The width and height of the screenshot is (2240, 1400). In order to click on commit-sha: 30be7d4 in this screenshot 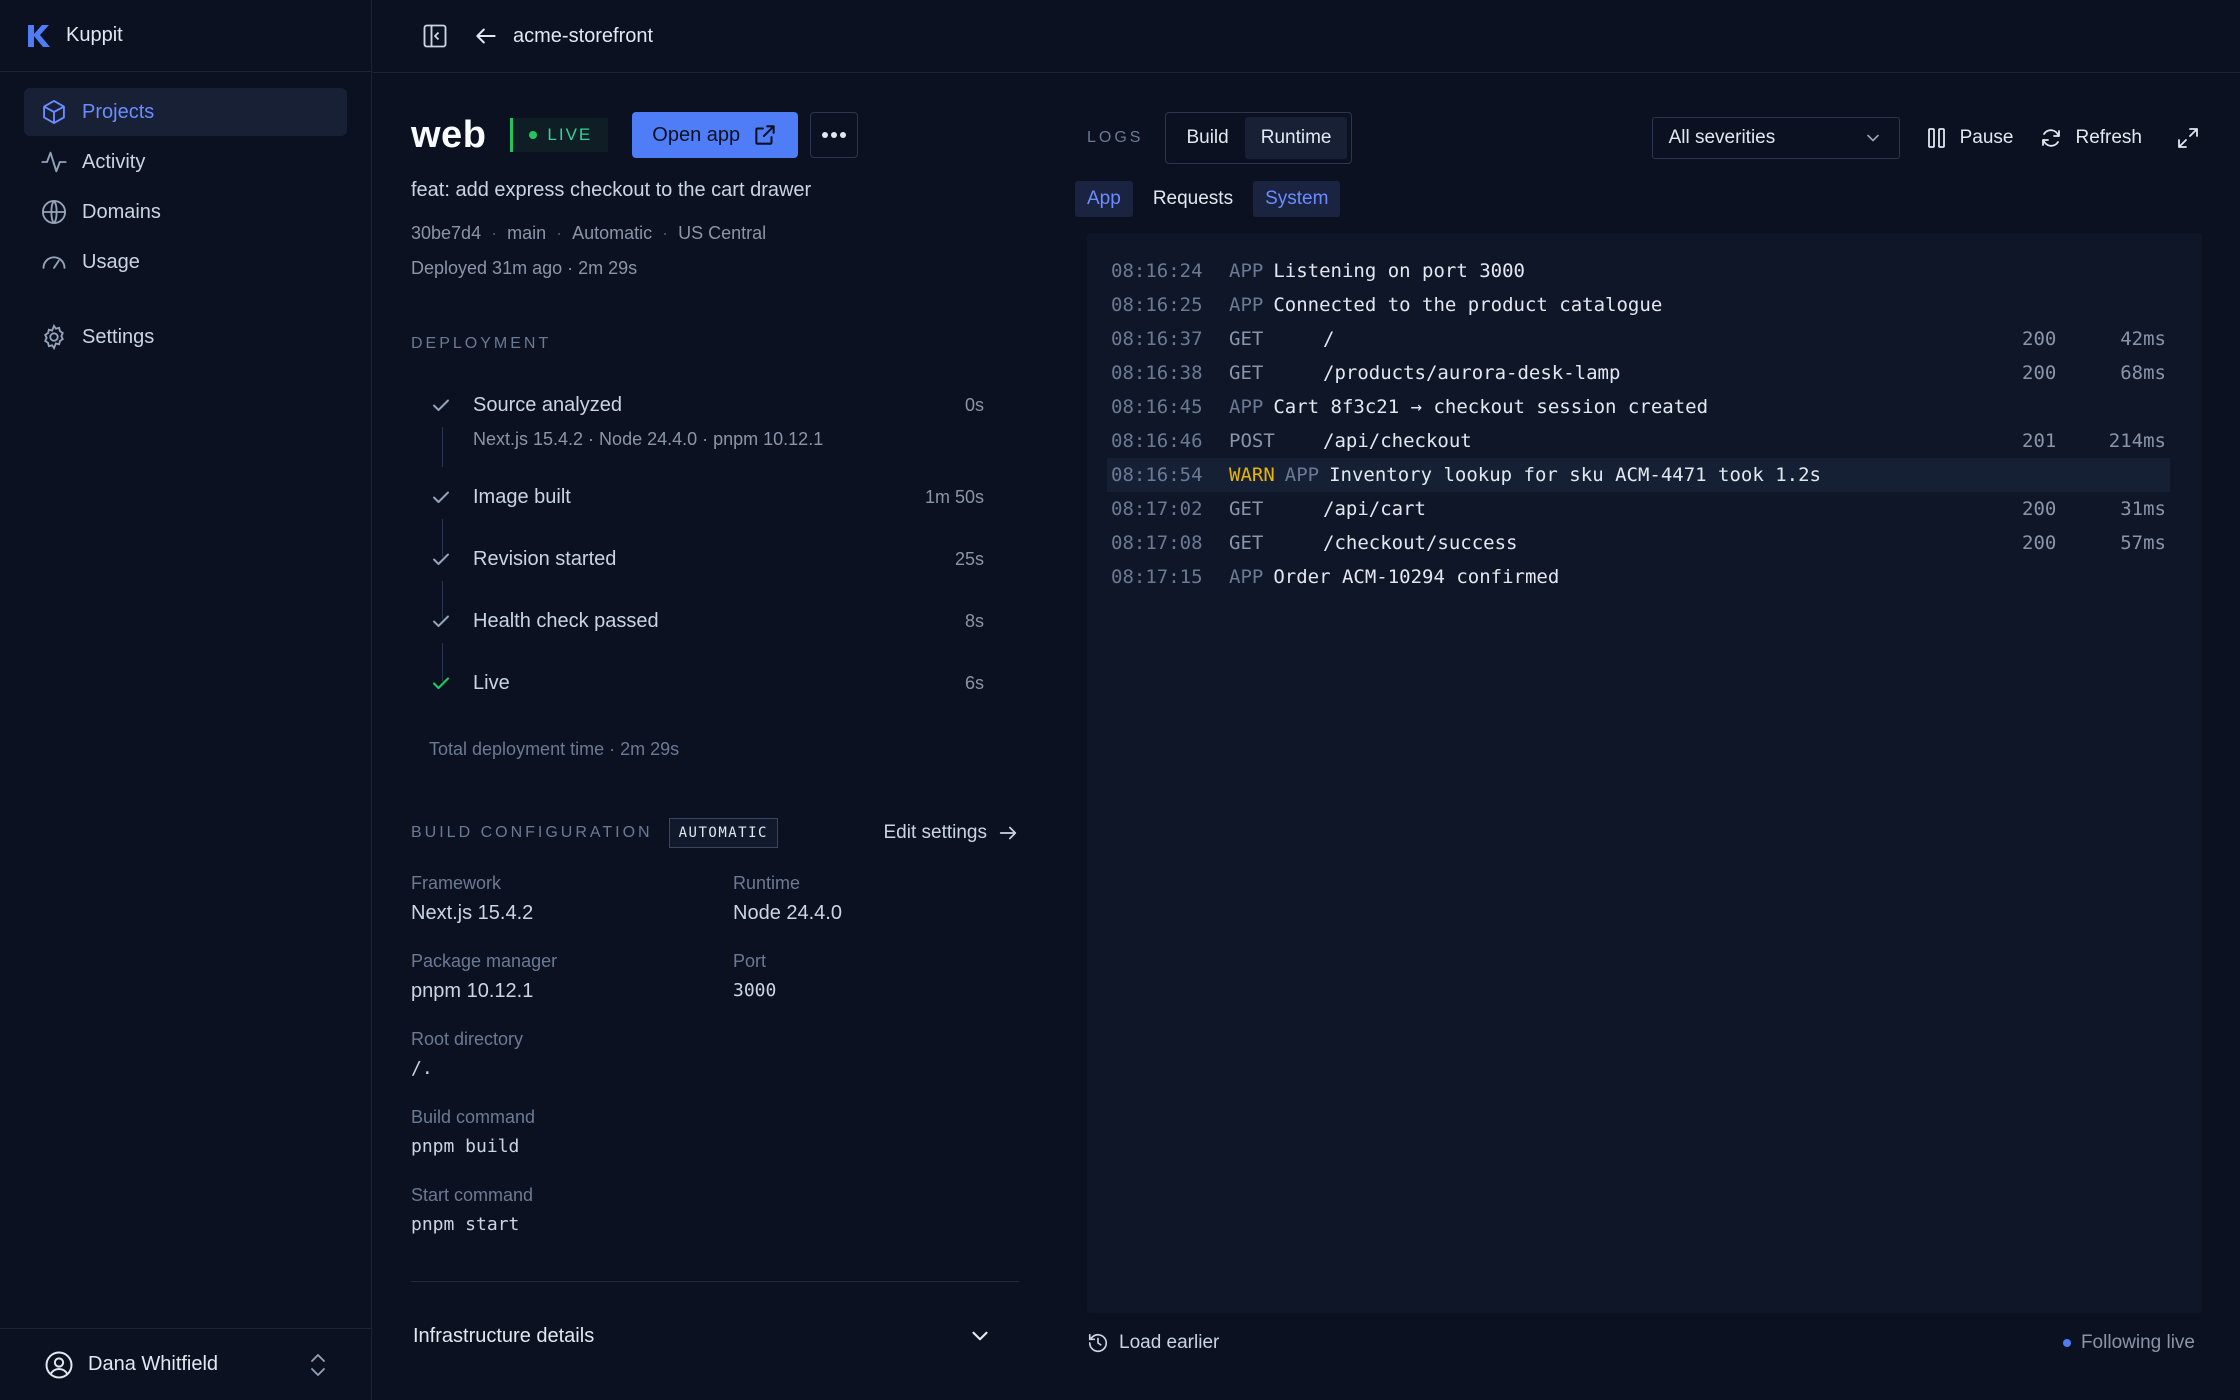, I will do `click(446, 233)`.